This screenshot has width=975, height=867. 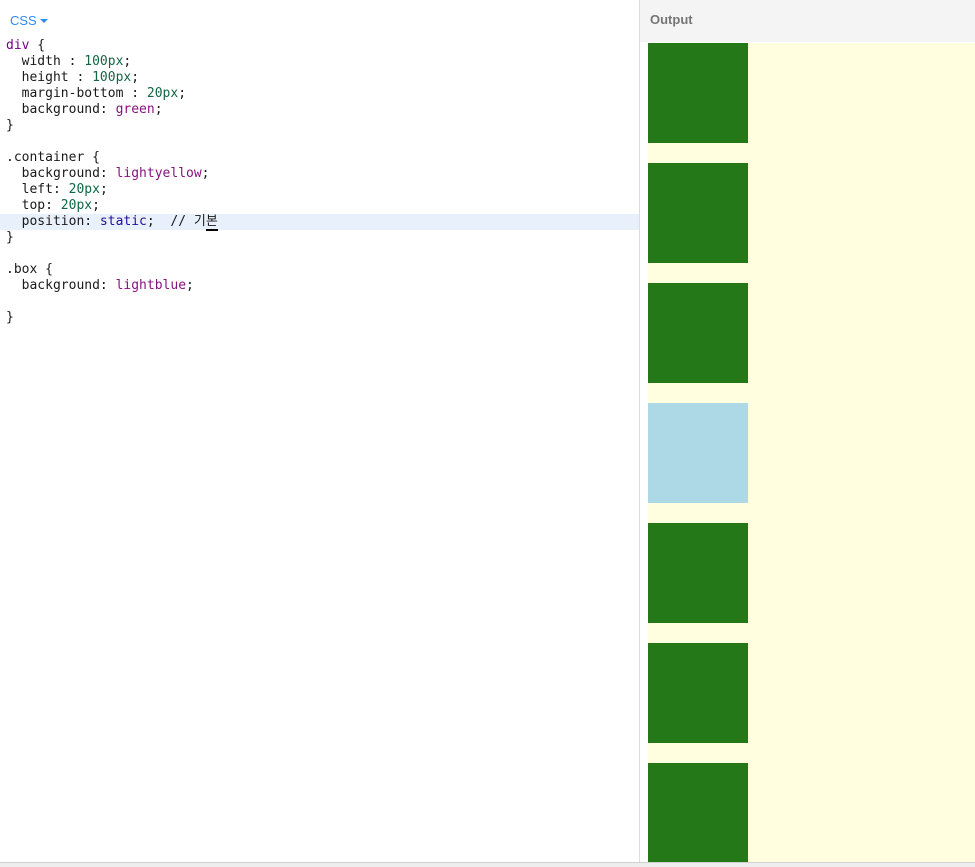 I want to click on code-token: green, so click(x=135, y=109).